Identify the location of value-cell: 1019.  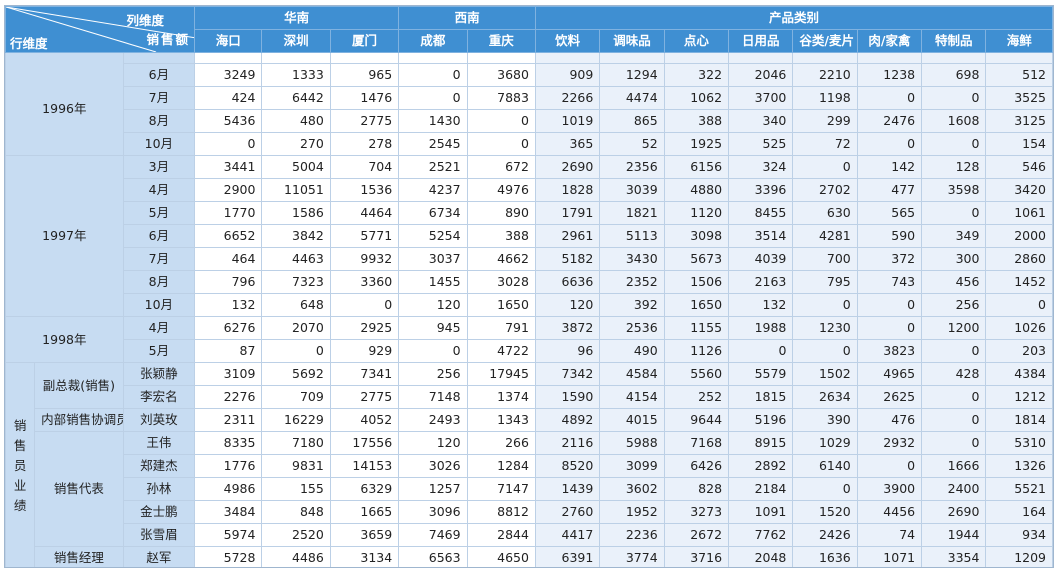
(567, 121).